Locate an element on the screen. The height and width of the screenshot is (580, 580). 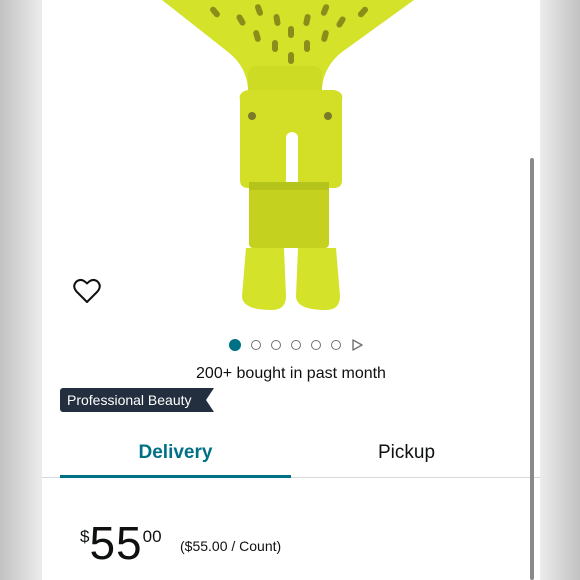
price-fraction: 00 is located at coordinates (152, 536).